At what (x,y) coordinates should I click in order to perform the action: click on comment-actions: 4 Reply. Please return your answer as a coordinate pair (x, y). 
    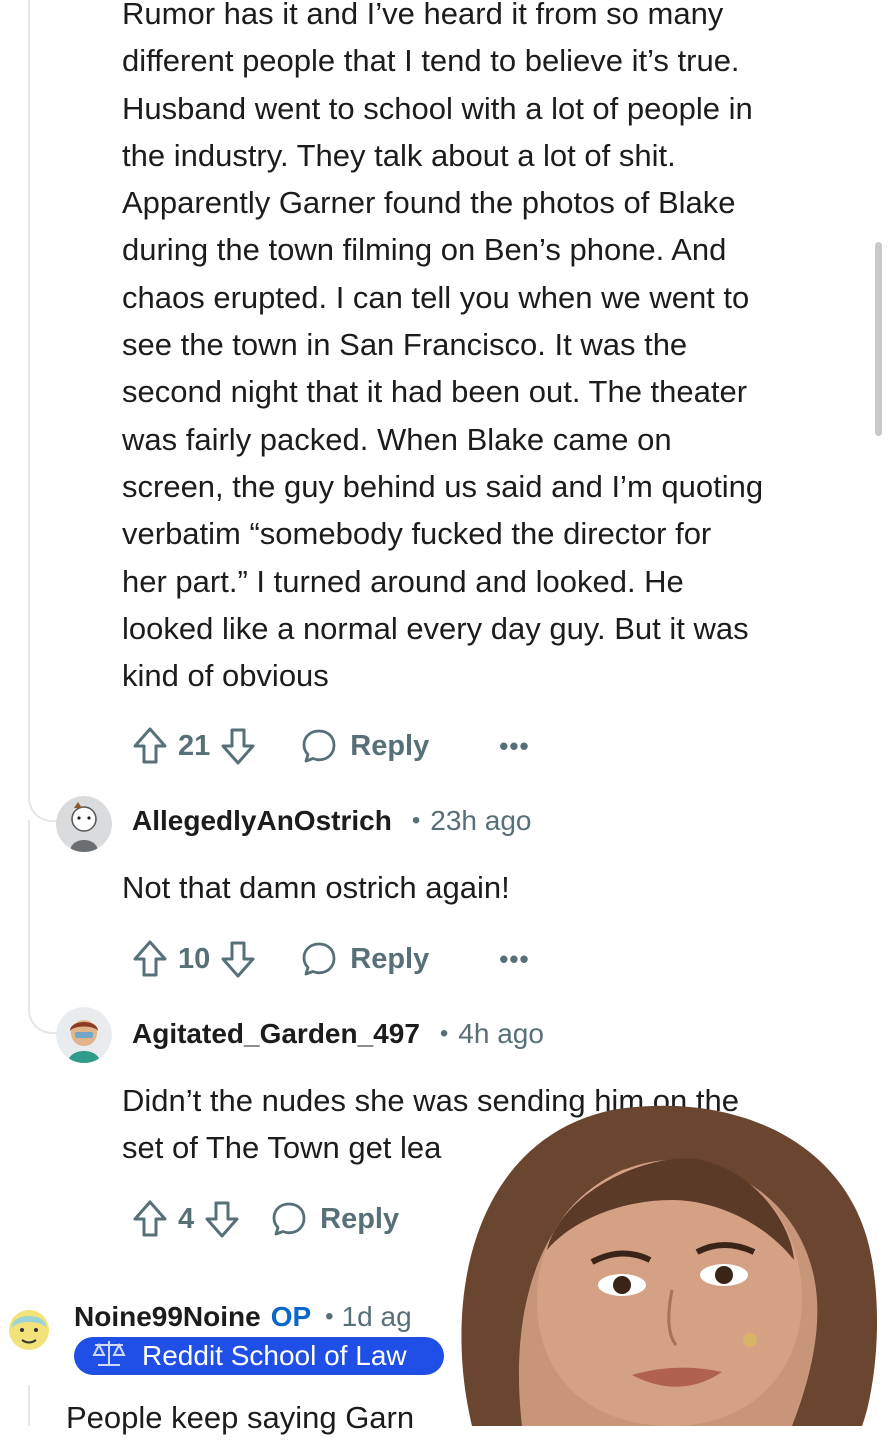
    Looking at the image, I should click on (265, 1219).